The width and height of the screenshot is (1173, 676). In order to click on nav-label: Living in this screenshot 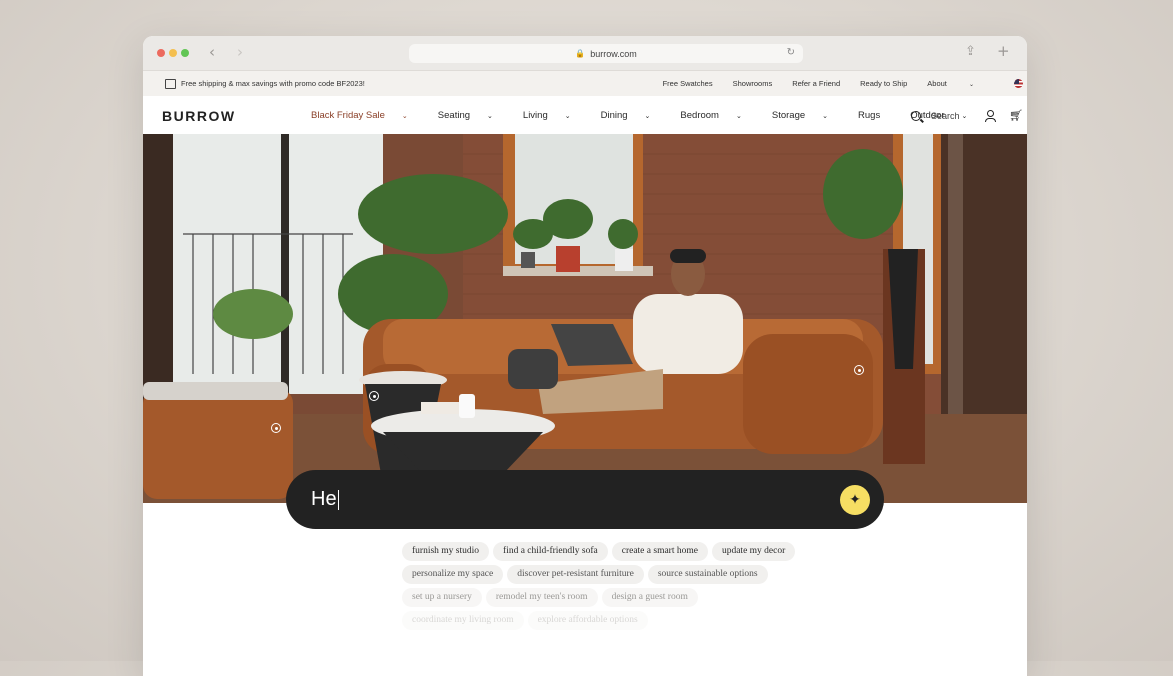, I will do `click(535, 115)`.